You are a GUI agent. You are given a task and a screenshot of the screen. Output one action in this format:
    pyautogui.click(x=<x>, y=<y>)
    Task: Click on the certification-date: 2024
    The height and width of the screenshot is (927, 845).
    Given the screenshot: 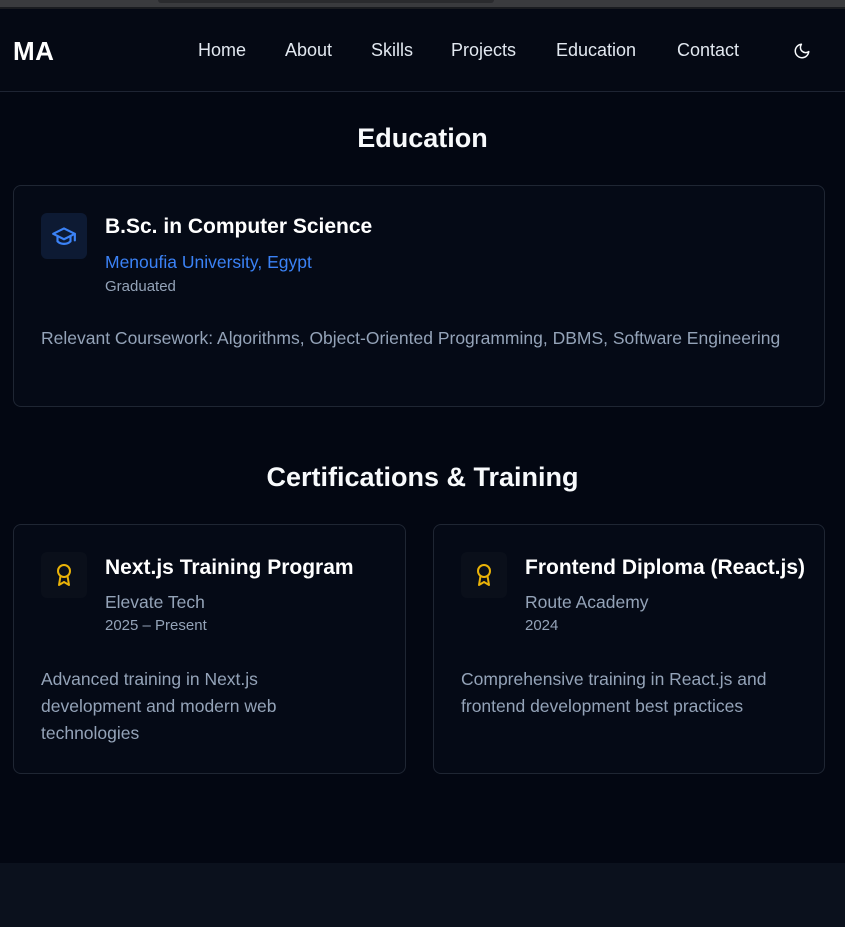 What is the action you would take?
    pyautogui.click(x=542, y=625)
    